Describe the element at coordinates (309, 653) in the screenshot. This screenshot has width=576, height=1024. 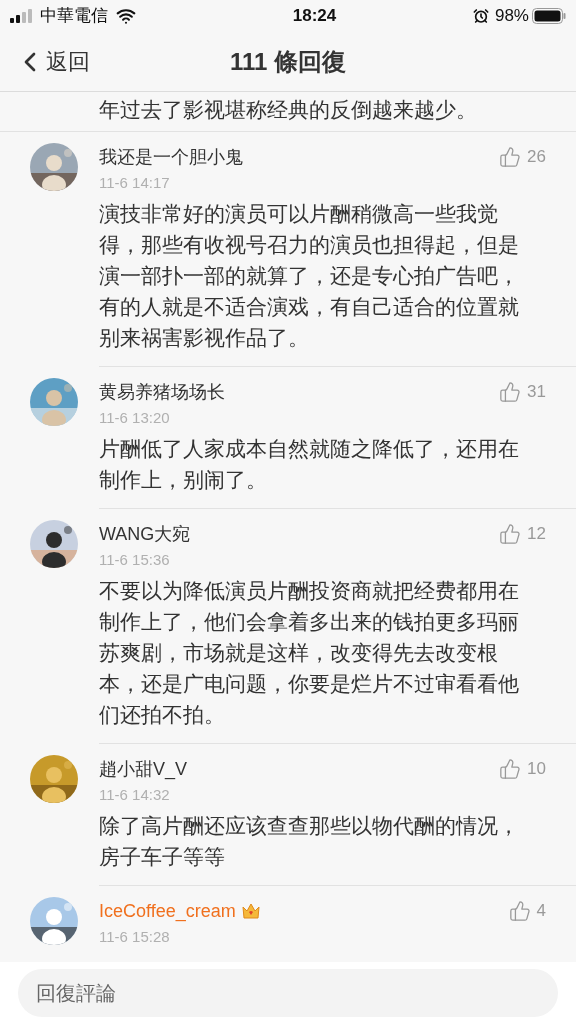
I see `comment-text: 不要以为降低演员片酬投资商就把经费都用在制作上了，他们会拿着多出来的钱拍更多玛丽苏爽剧，市场就是这样，改变得先去改变根本，还是广电问题，你要是烂片不过审看看他们还拍不拍。` at that location.